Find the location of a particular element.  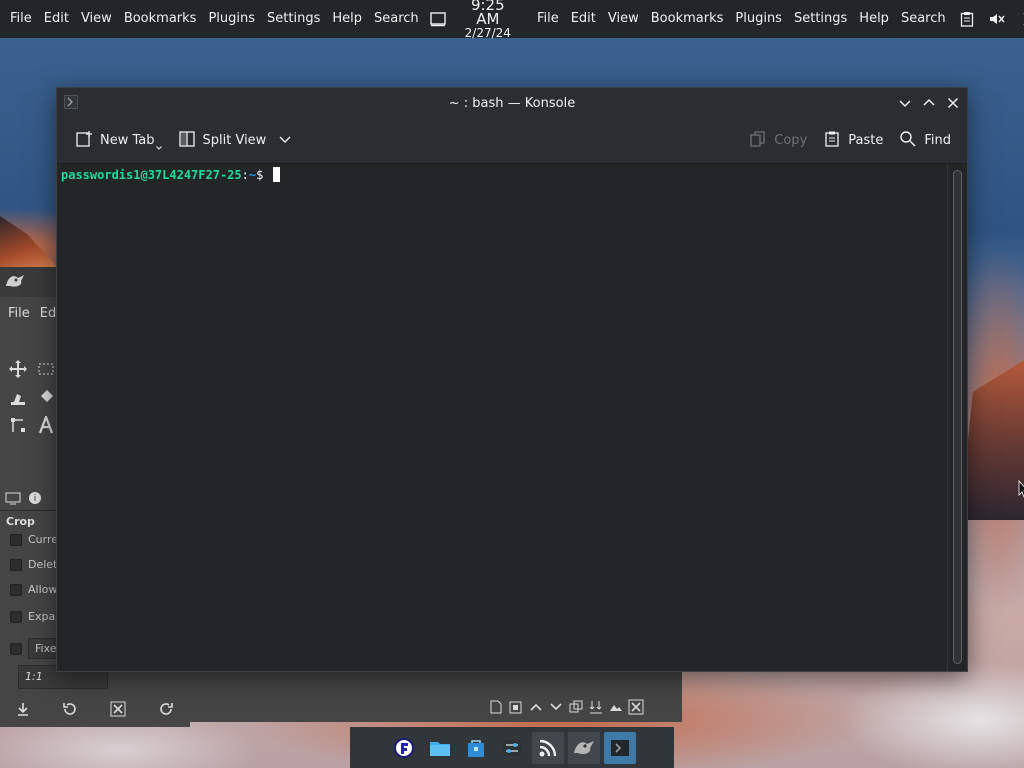

software-store-icon is located at coordinates (476, 748).